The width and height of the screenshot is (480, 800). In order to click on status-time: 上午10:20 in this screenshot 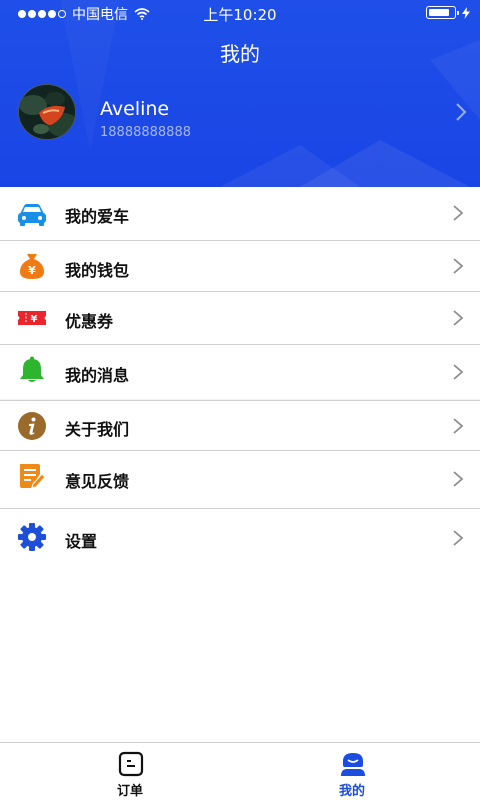, I will do `click(240, 15)`.